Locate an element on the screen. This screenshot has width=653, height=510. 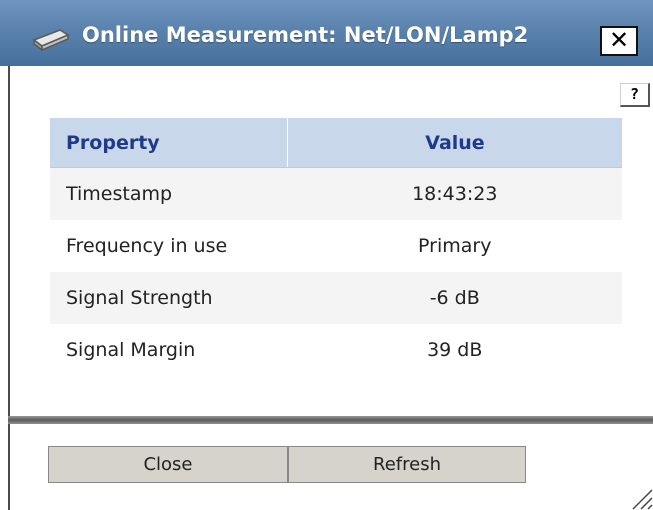
table-row: Signal Margin 39 dB is located at coordinates (336, 350).